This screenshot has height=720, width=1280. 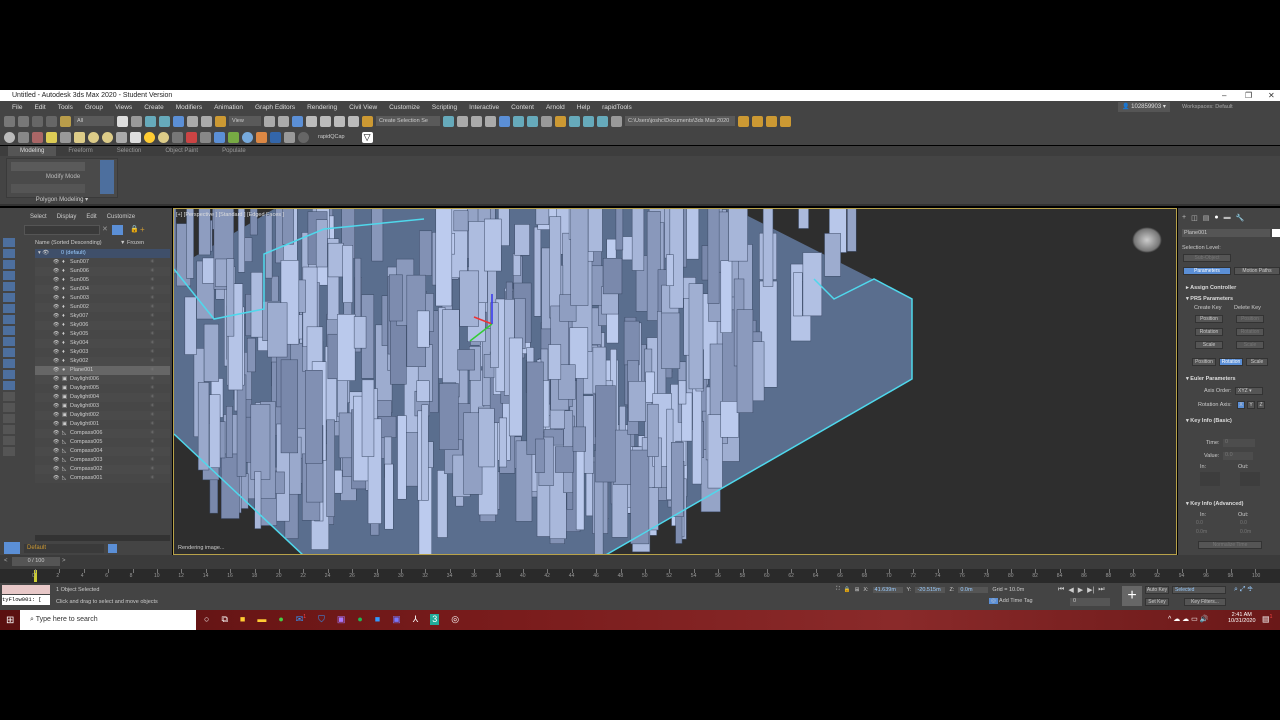 I want to click on render-setup-icon, so click(x=560, y=121).